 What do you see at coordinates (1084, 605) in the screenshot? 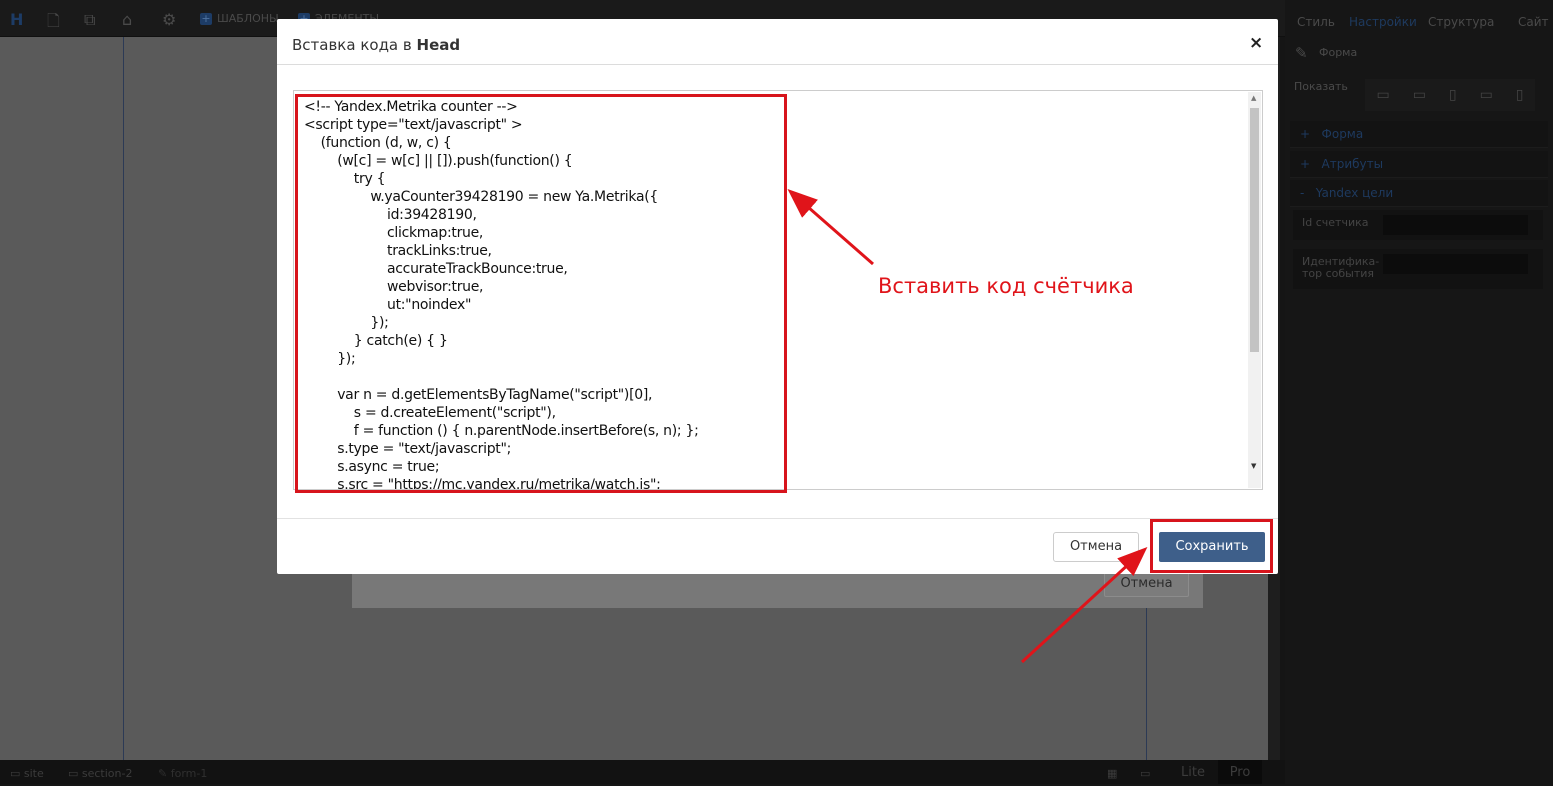
I see `arrow-to-save` at bounding box center [1084, 605].